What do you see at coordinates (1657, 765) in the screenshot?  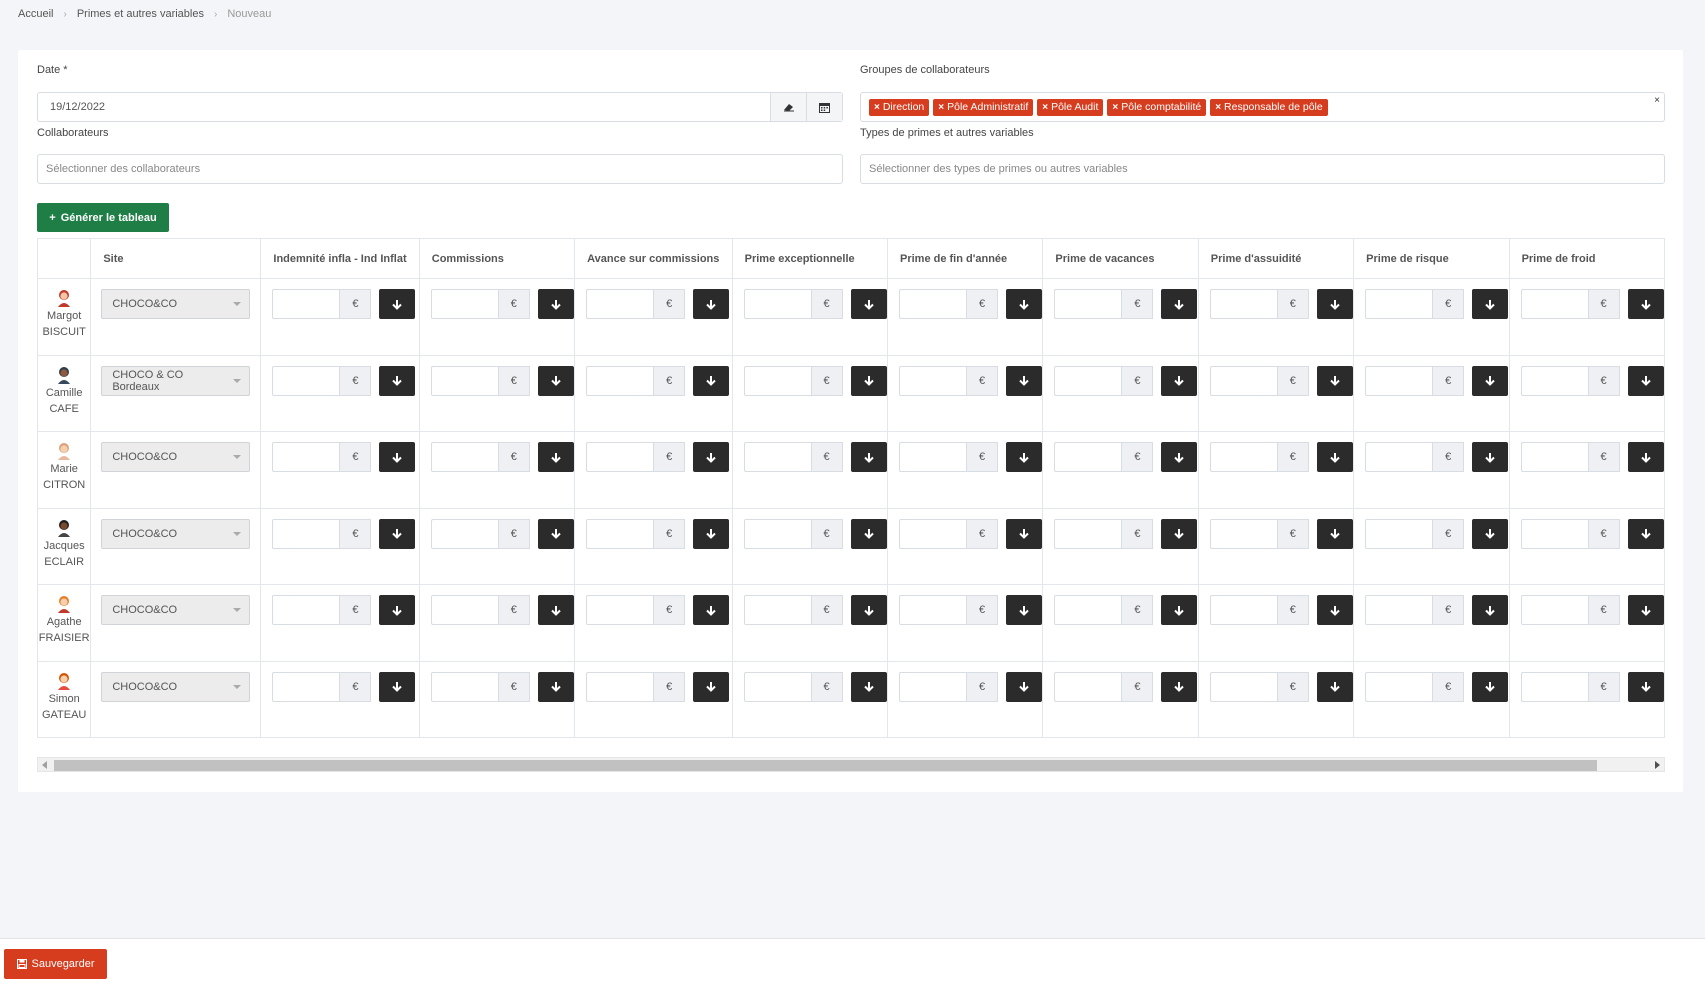 I see `scroll-right-icon` at bounding box center [1657, 765].